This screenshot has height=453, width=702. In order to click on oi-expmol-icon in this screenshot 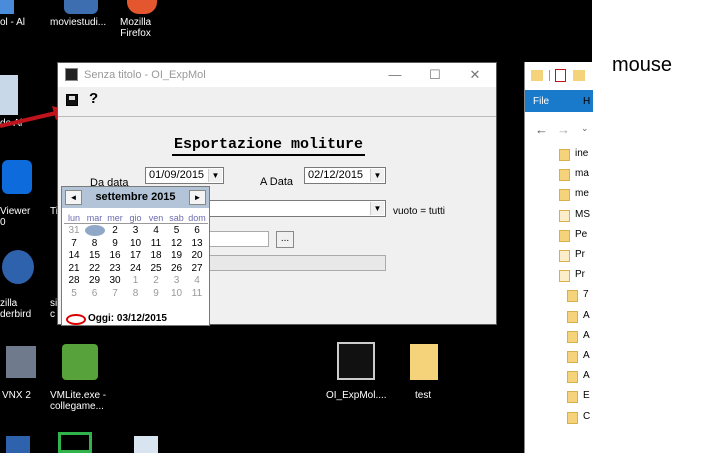, I will do `click(356, 361)`.